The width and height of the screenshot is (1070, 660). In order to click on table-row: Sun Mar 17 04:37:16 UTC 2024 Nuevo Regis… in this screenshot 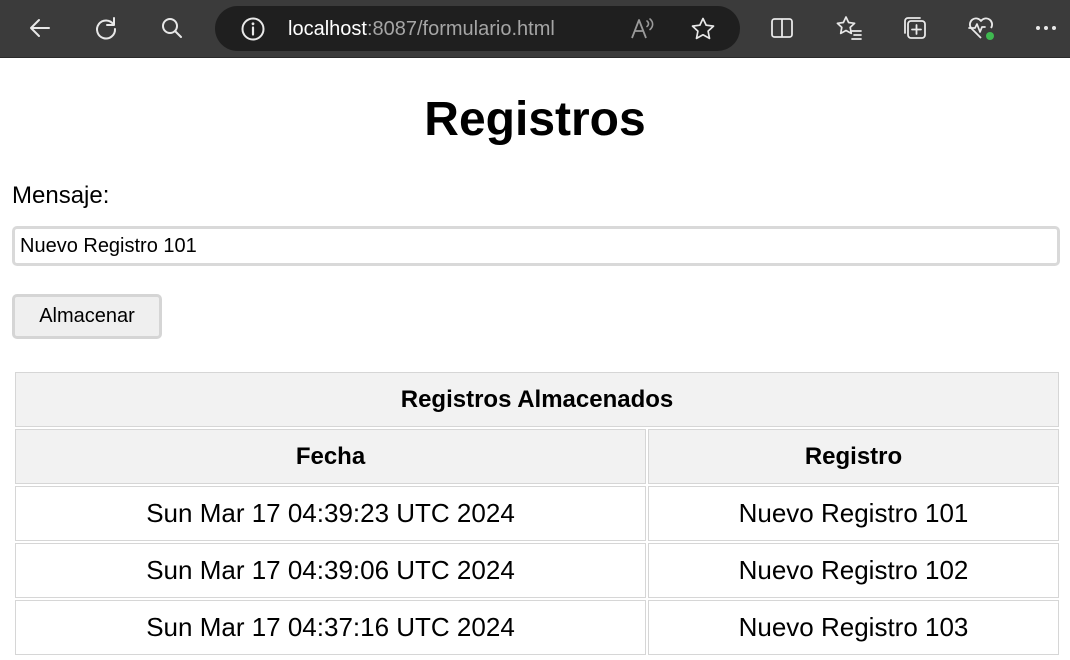, I will do `click(537, 627)`.